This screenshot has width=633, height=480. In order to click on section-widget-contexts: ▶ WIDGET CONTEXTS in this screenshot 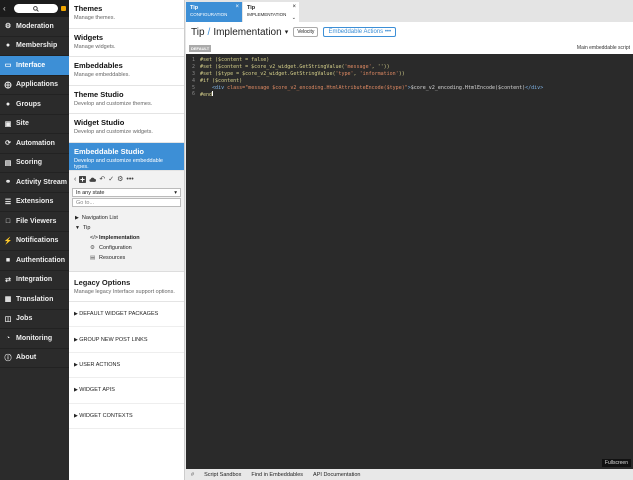, I will do `click(126, 416)`.